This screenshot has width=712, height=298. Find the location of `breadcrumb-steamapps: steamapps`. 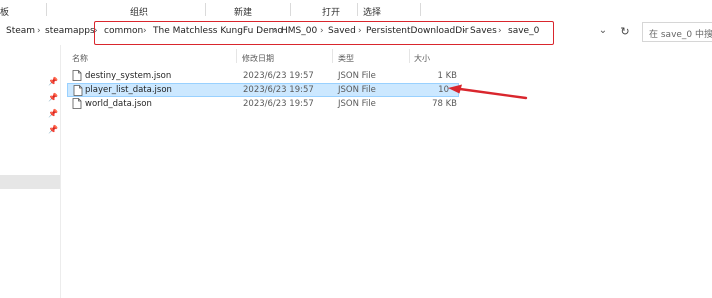

breadcrumb-steamapps: steamapps is located at coordinates (70, 31).